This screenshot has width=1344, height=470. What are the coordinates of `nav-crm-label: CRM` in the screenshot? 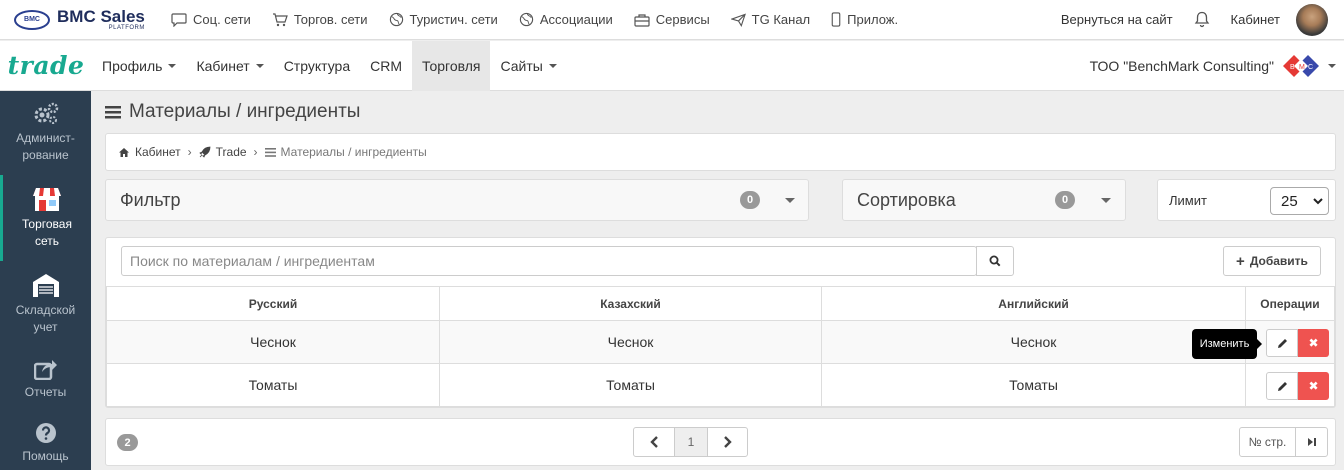 It's located at (386, 65).